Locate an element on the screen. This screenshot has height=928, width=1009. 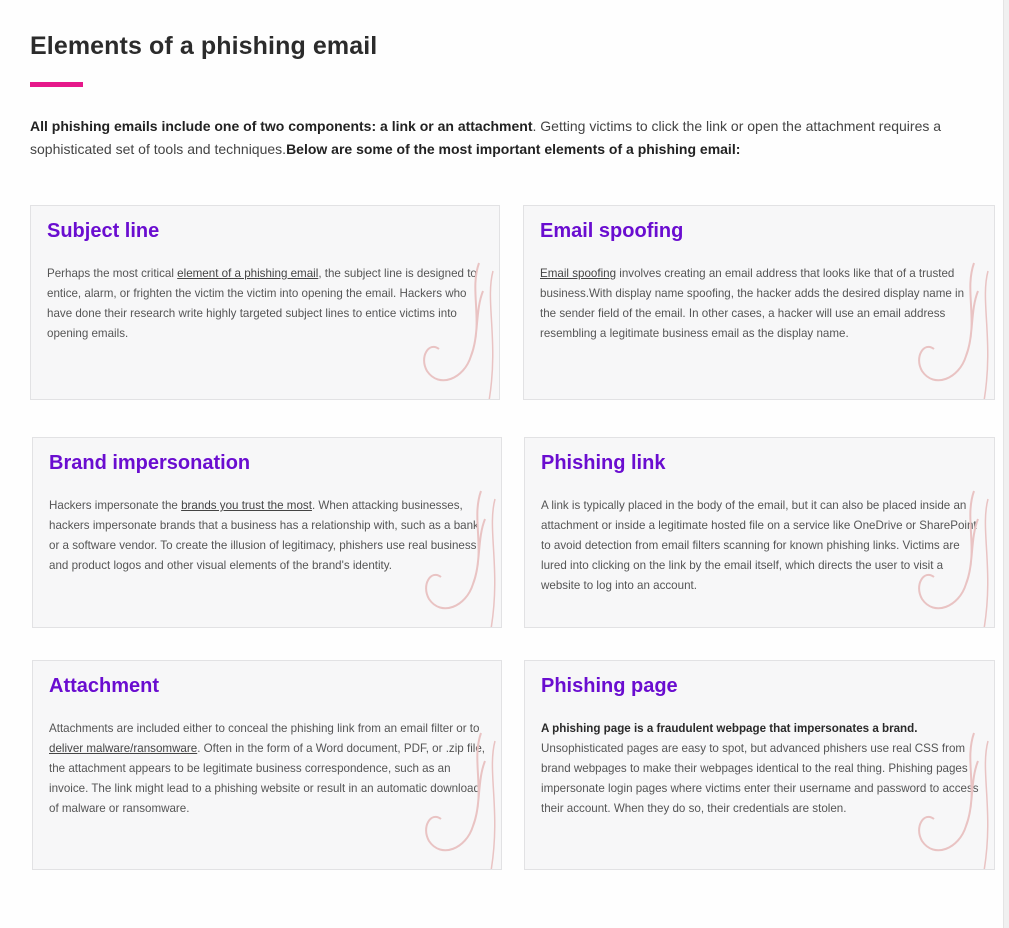
element-of-phishing-email-link: element of a phishing email is located at coordinates (247, 273).